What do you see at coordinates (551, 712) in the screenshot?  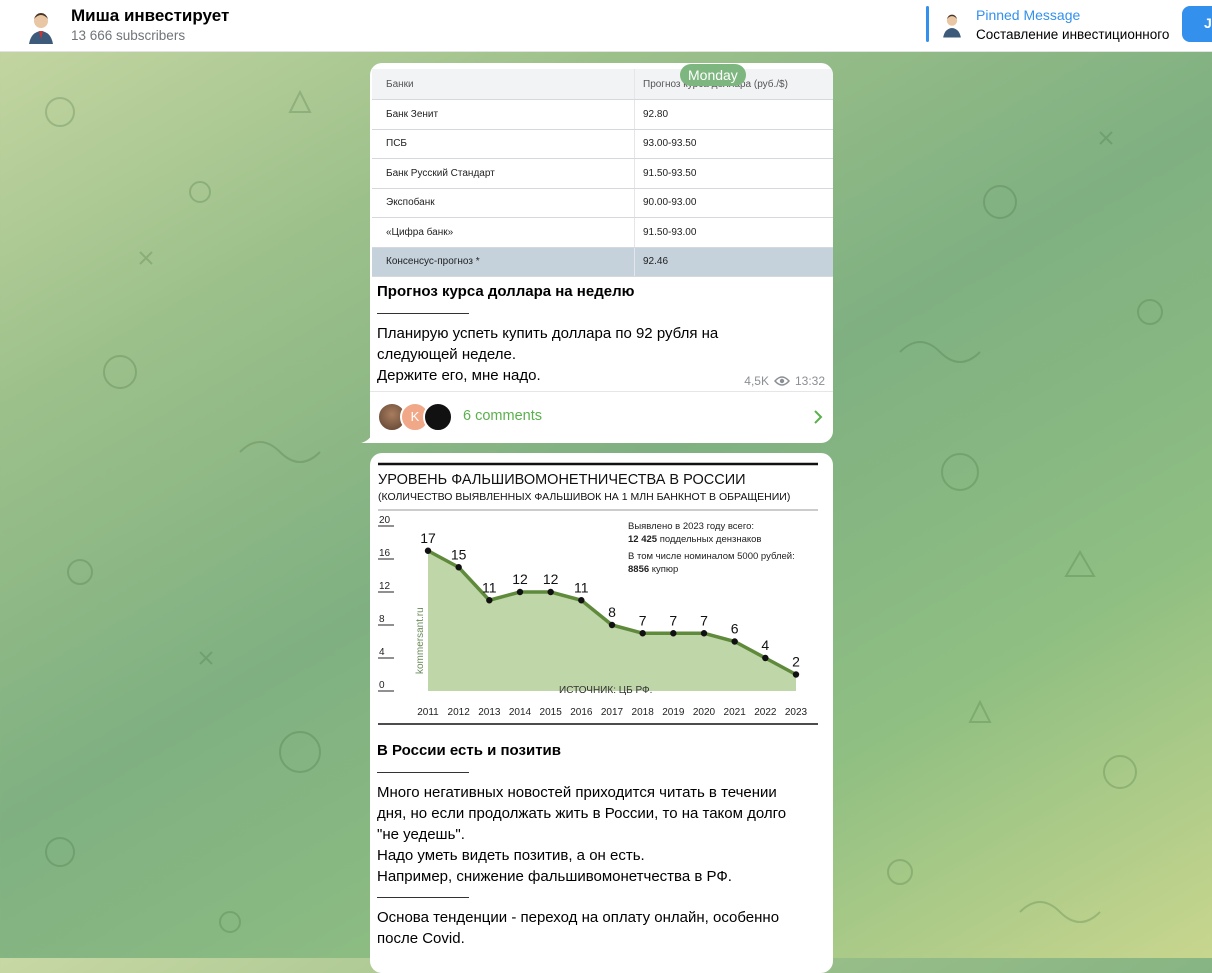 I see `x-tick-label: 2015` at bounding box center [551, 712].